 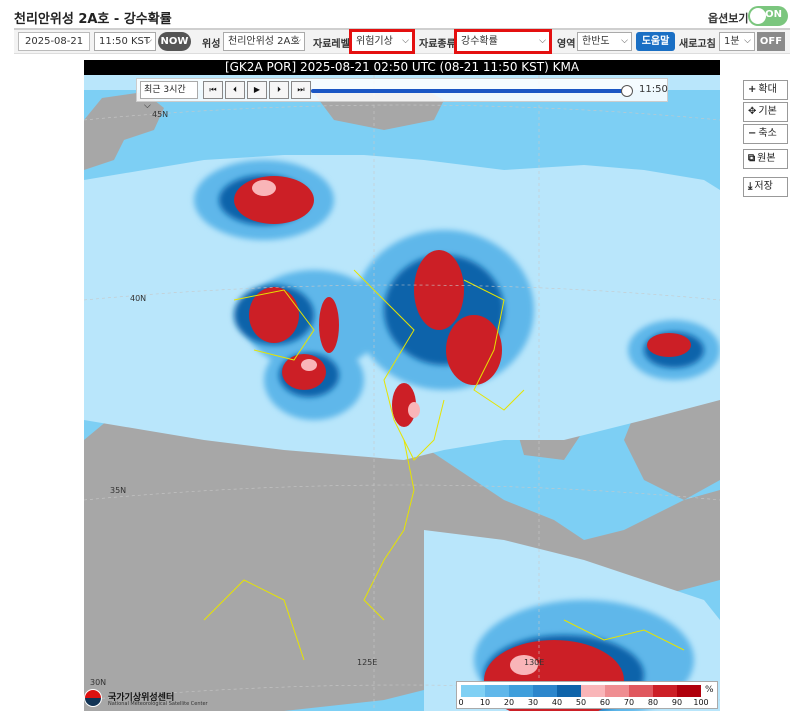 I want to click on refresh-interval-select: 1분 ⌵, so click(x=737, y=41).